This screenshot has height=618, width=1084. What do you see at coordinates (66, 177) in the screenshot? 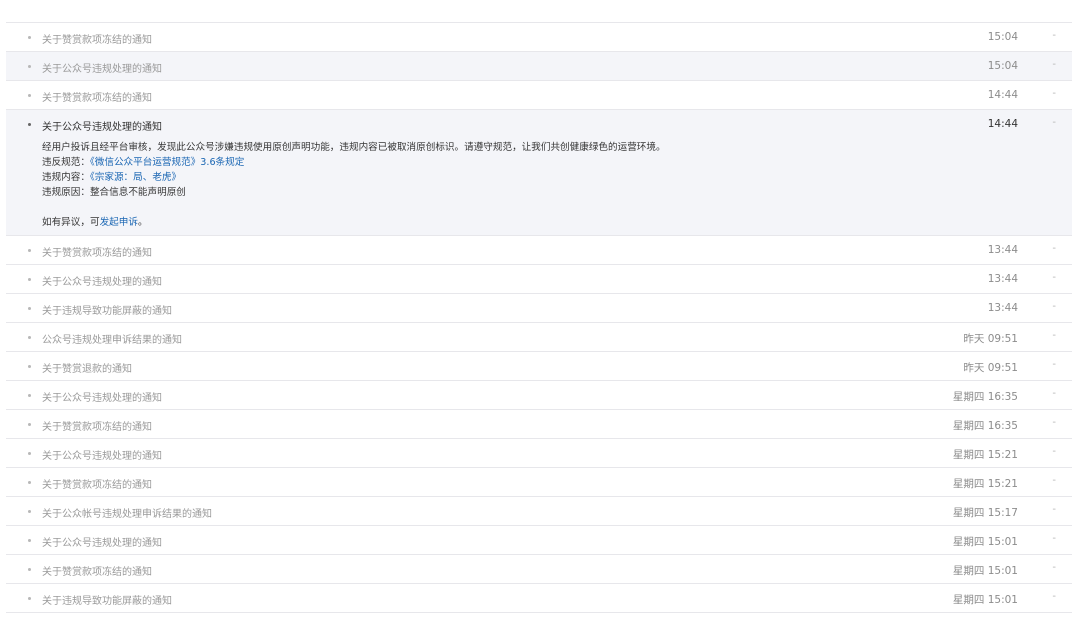
I see `content-label: 违规内容：` at bounding box center [66, 177].